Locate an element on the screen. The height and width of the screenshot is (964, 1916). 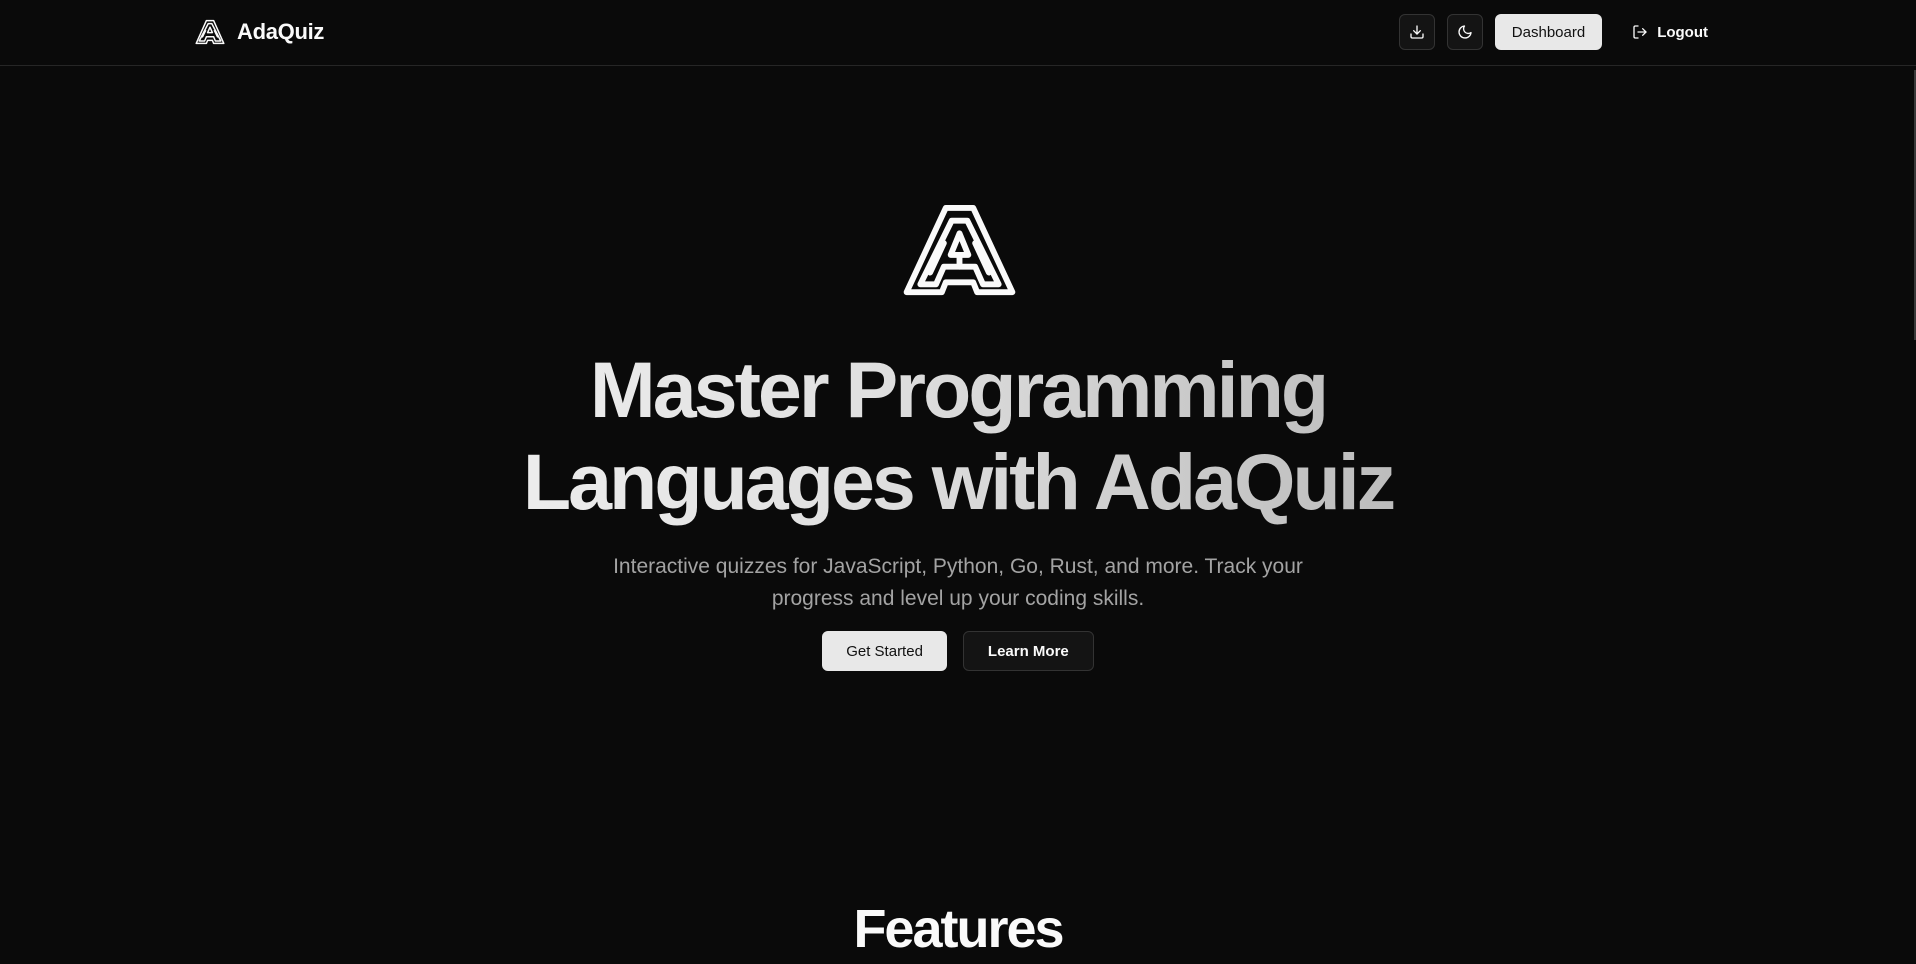
hero-title-line-2: Languages with AdaQuiz is located at coordinates (958, 481).